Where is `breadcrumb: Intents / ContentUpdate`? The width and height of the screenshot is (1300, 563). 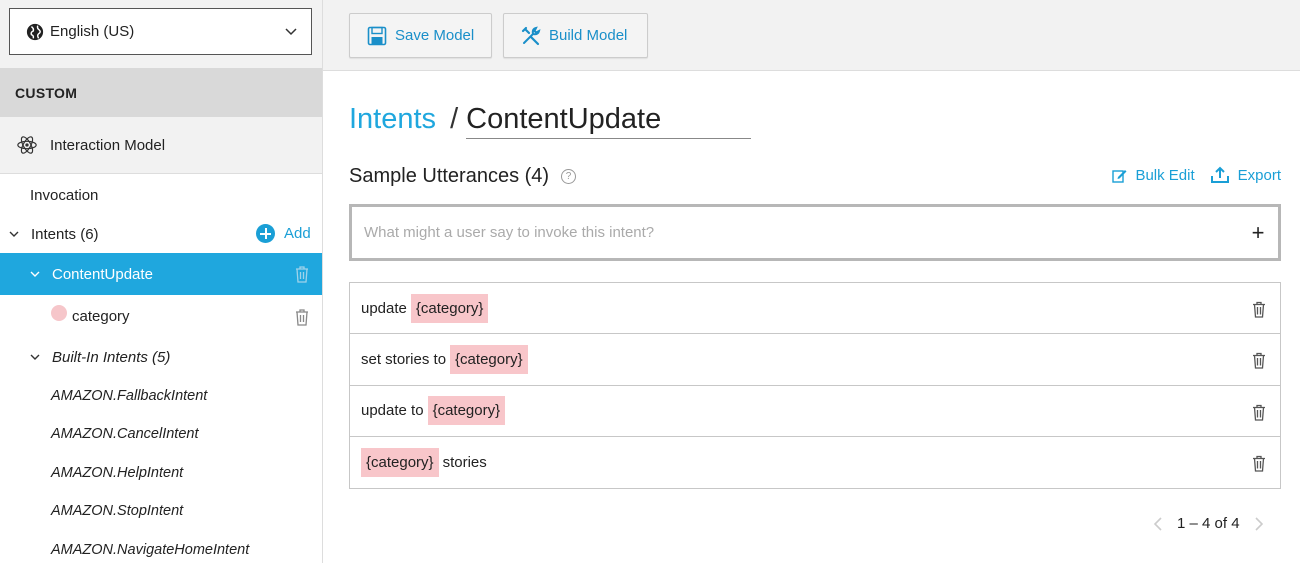 breadcrumb: Intents / ContentUpdate is located at coordinates (550, 125).